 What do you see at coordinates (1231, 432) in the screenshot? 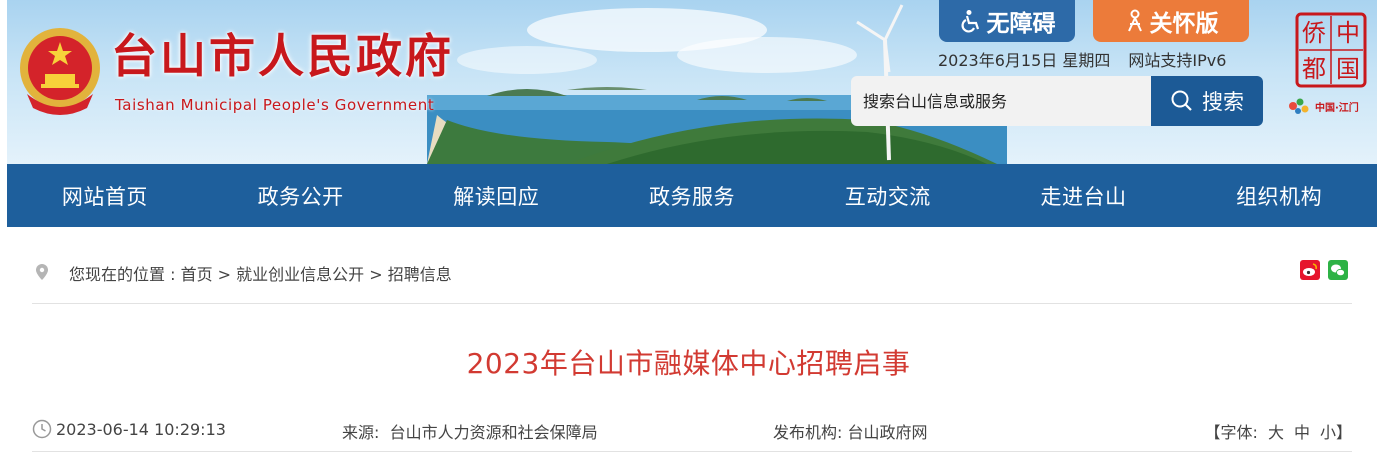
I see `font-size-label: 【字体:` at bounding box center [1231, 432].